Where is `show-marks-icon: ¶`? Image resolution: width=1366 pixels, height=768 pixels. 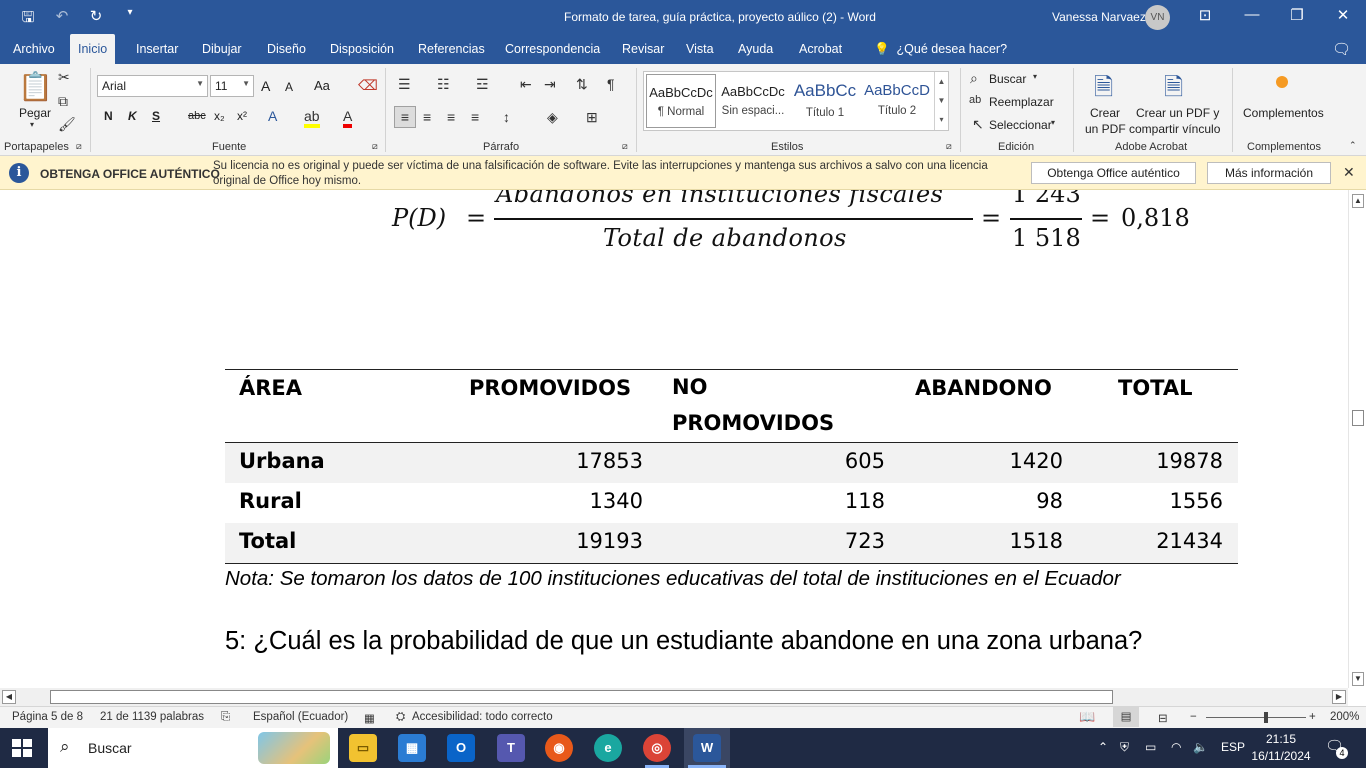
show-marks-icon: ¶ is located at coordinates (611, 84).